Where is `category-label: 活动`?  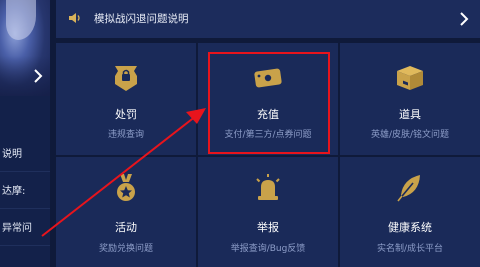 category-label: 活动 is located at coordinates (126, 227).